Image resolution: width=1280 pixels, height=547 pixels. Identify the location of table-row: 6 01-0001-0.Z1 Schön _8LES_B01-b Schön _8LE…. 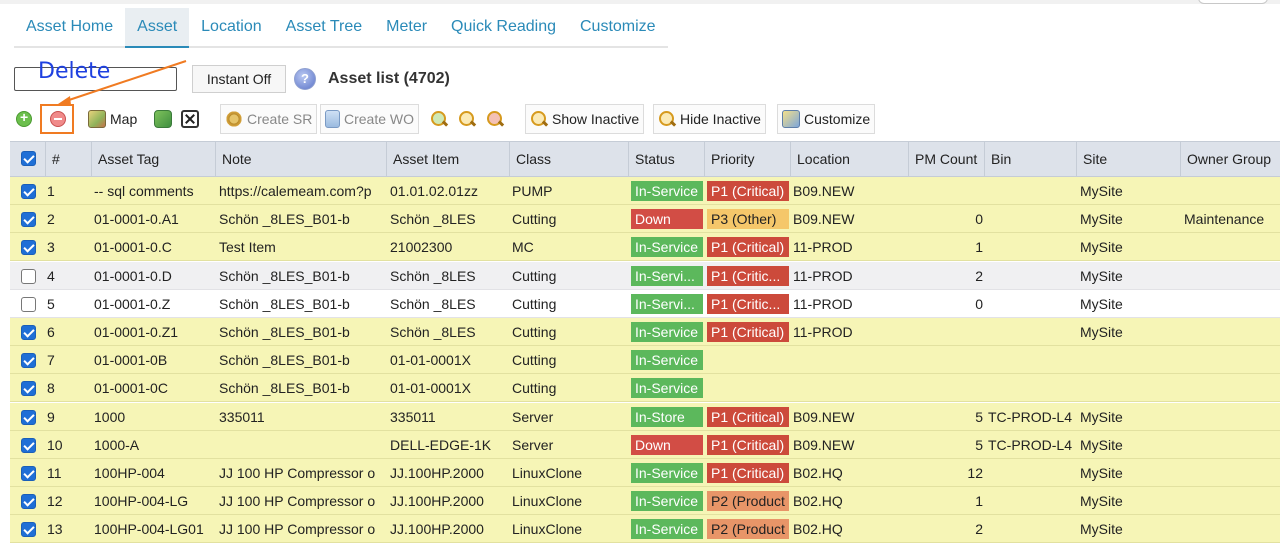
(645, 332).